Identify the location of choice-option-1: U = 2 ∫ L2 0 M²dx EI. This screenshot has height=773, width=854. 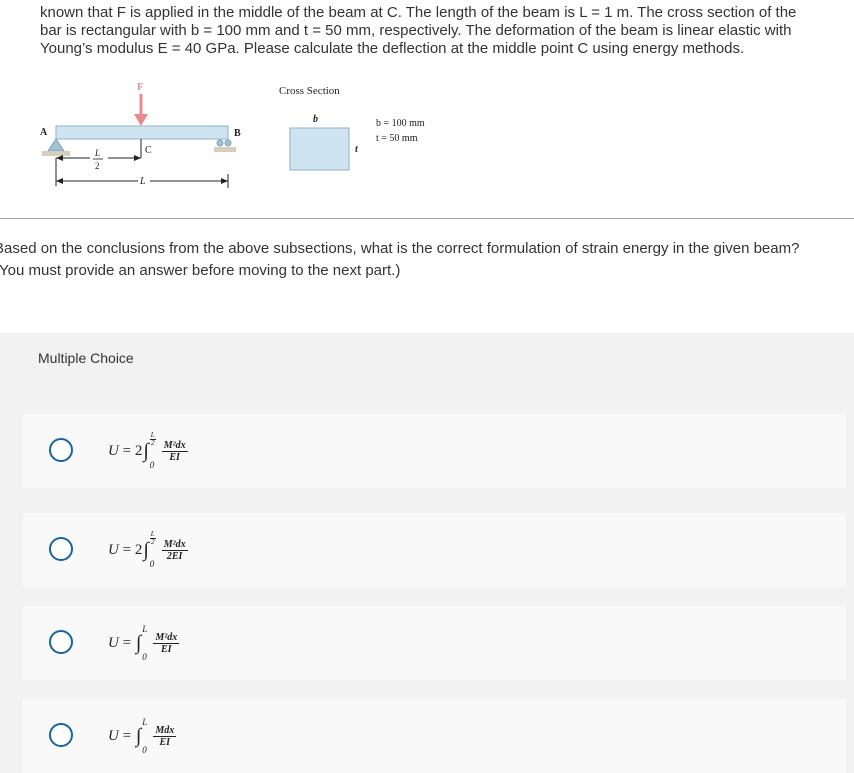
(434, 451).